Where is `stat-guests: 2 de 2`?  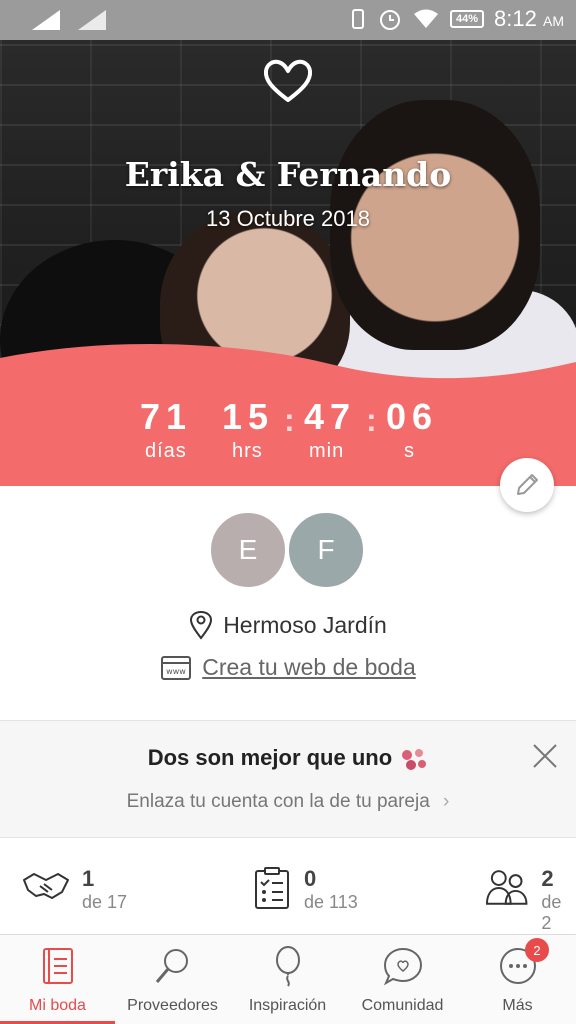 stat-guests: 2 de 2 is located at coordinates (530, 900).